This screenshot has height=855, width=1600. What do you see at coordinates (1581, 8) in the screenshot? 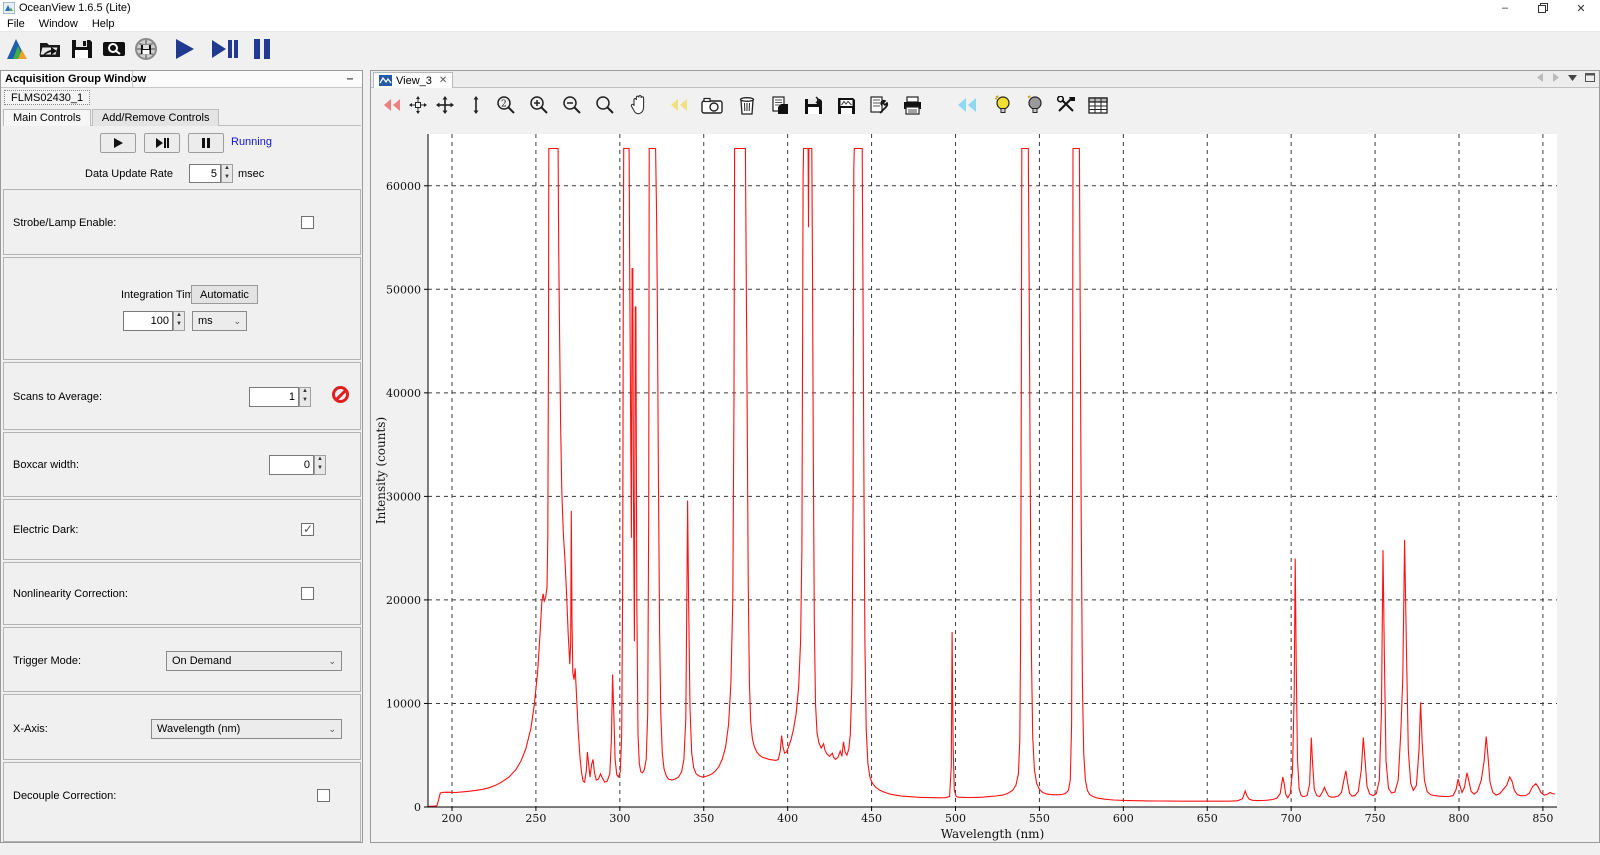
I see `close-window-button: ✕` at bounding box center [1581, 8].